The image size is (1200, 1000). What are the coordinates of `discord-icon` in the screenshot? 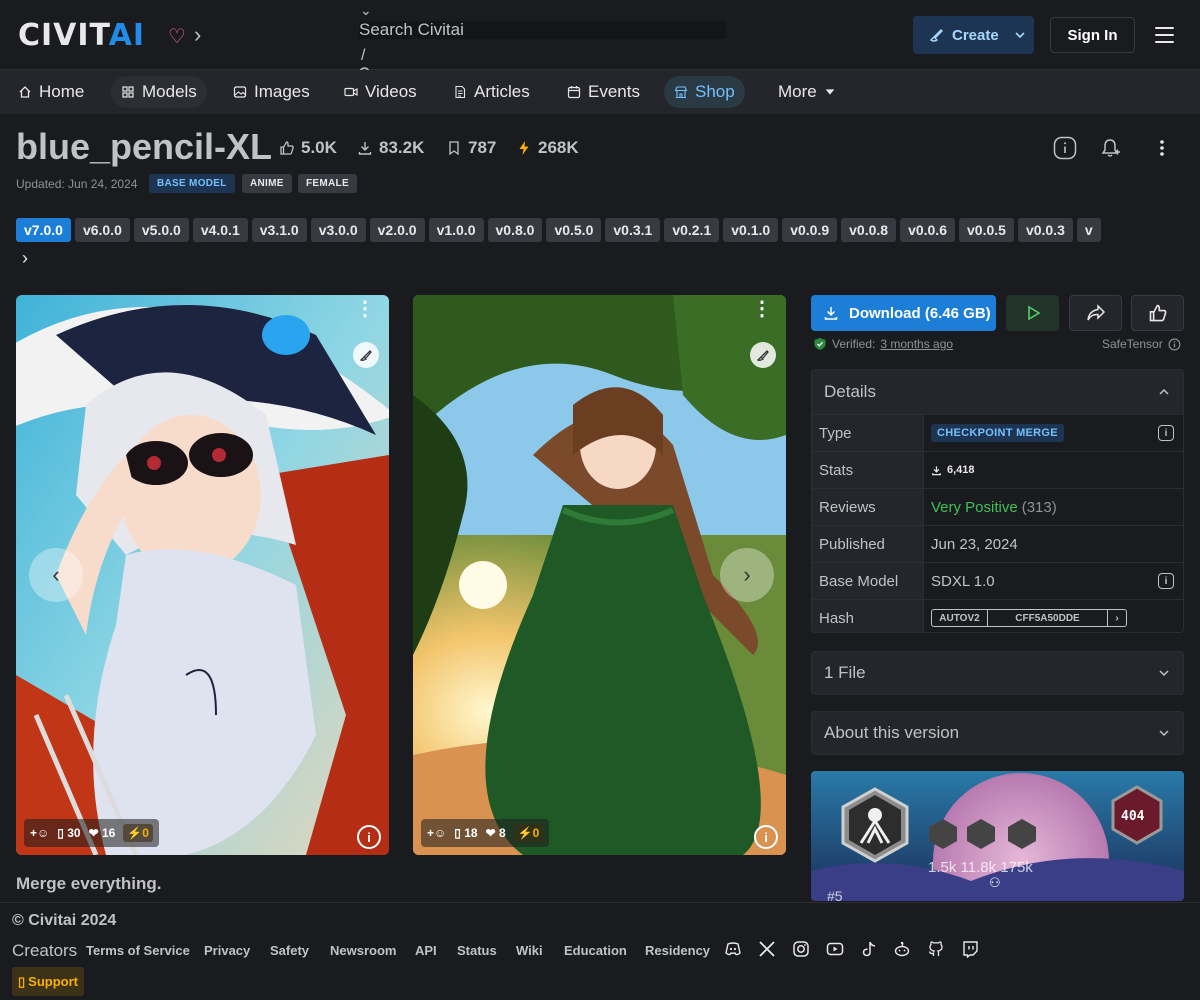 It's located at (733, 949).